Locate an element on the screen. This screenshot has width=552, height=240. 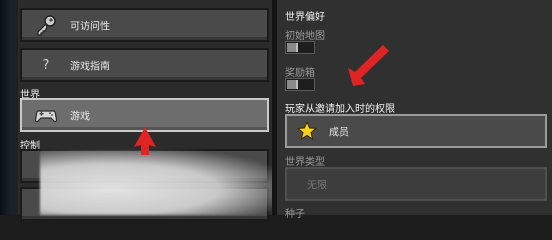
invite-permission-label: 玩家从邀请加入时的权限 is located at coordinates (340, 109).